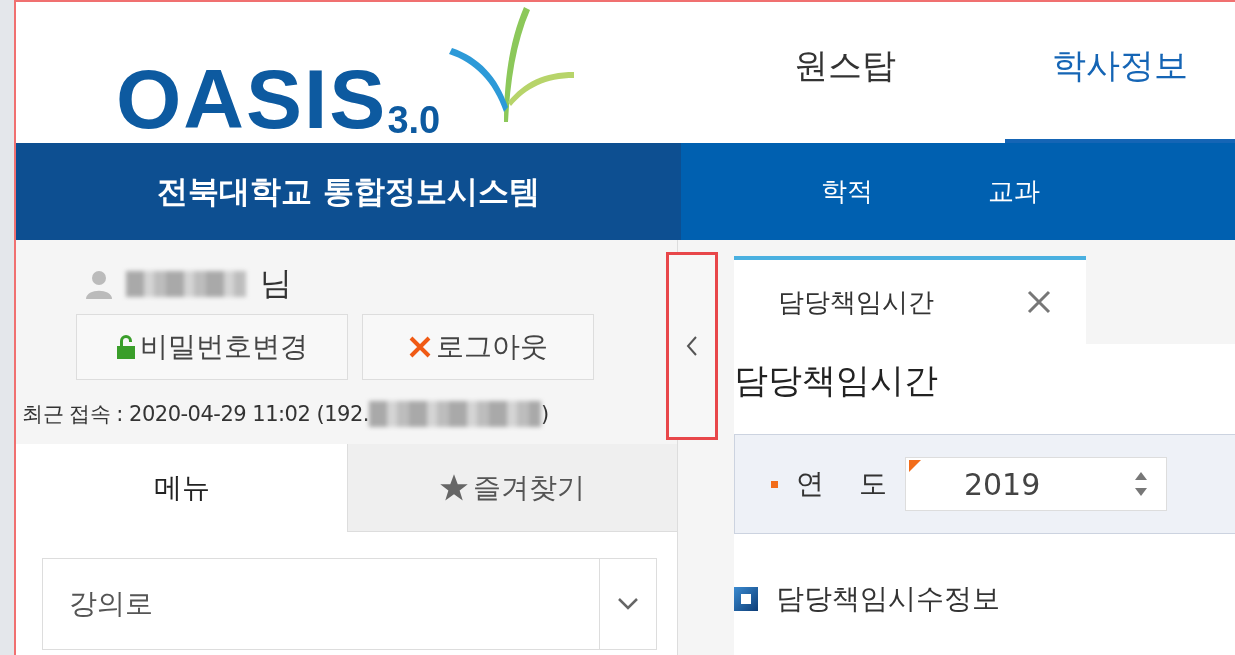 This screenshot has height=655, width=1235. I want to click on lock-icon, so click(126, 347).